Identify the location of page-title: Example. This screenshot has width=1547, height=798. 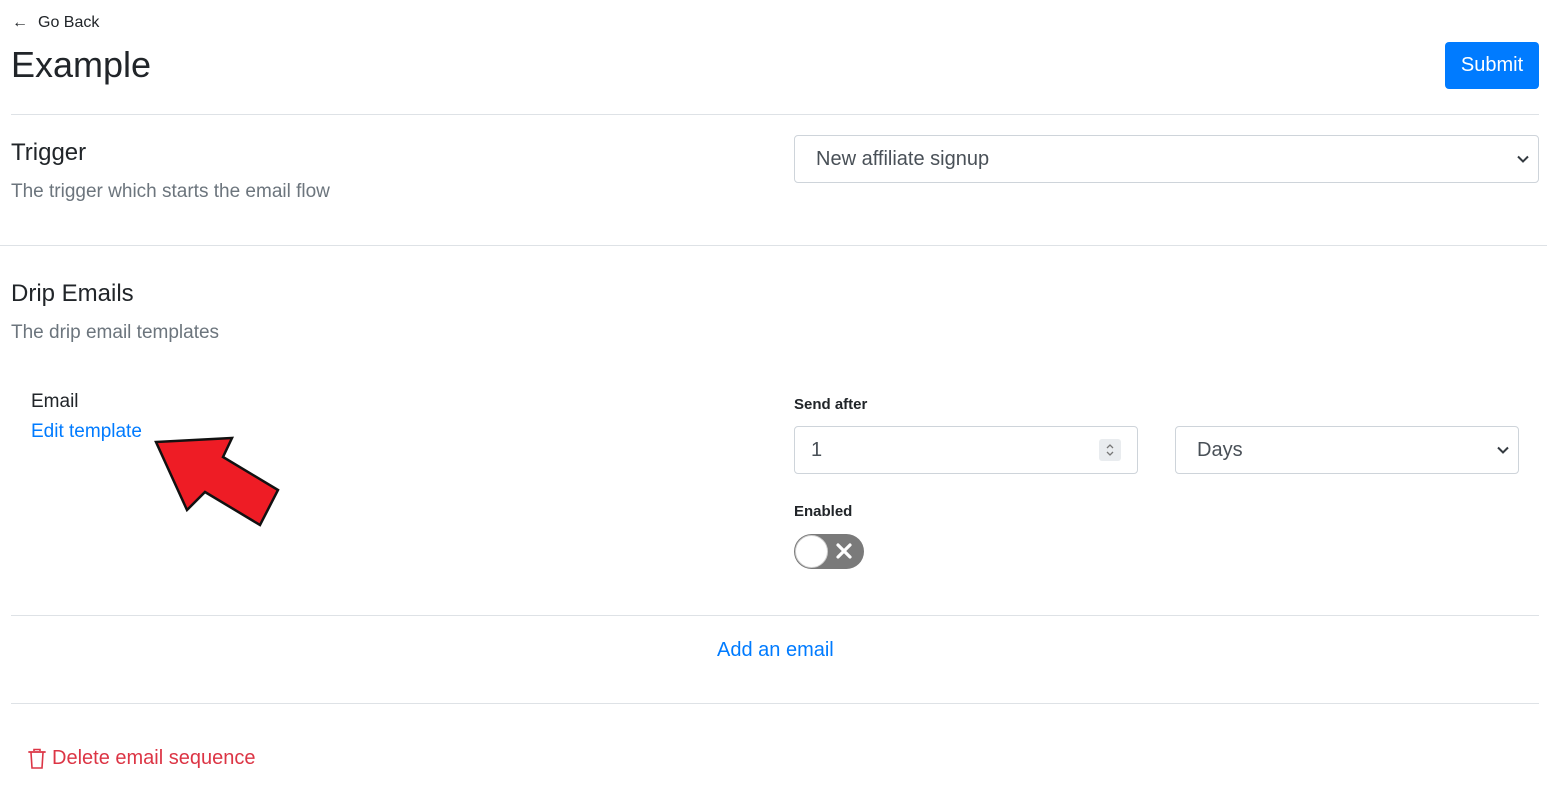
(81, 64).